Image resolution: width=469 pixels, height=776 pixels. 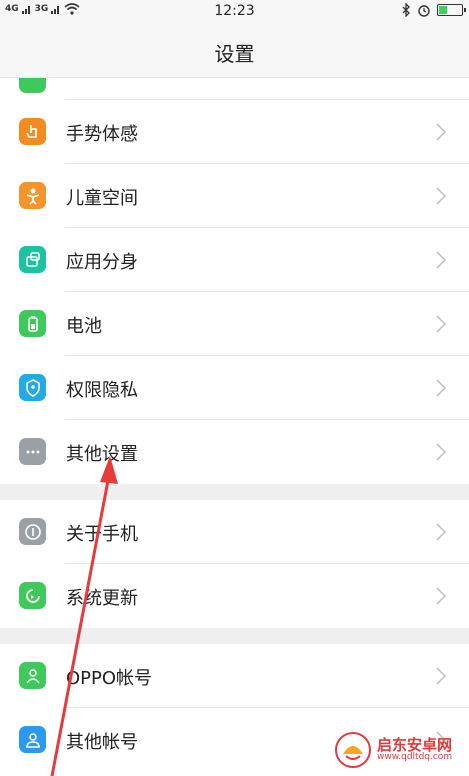 I want to click on list-item: 手势体感, so click(x=234, y=132).